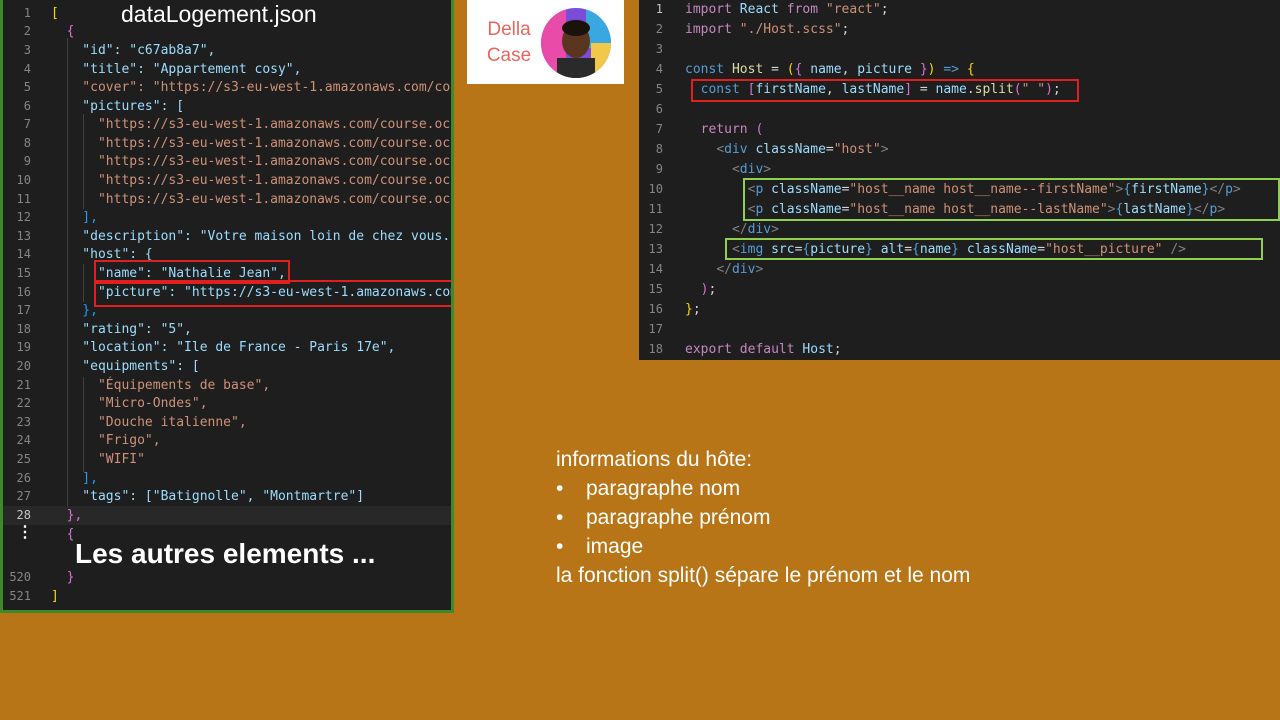  What do you see at coordinates (772, 9) in the screenshot?
I see `code-line: 1 import React from "react";` at bounding box center [772, 9].